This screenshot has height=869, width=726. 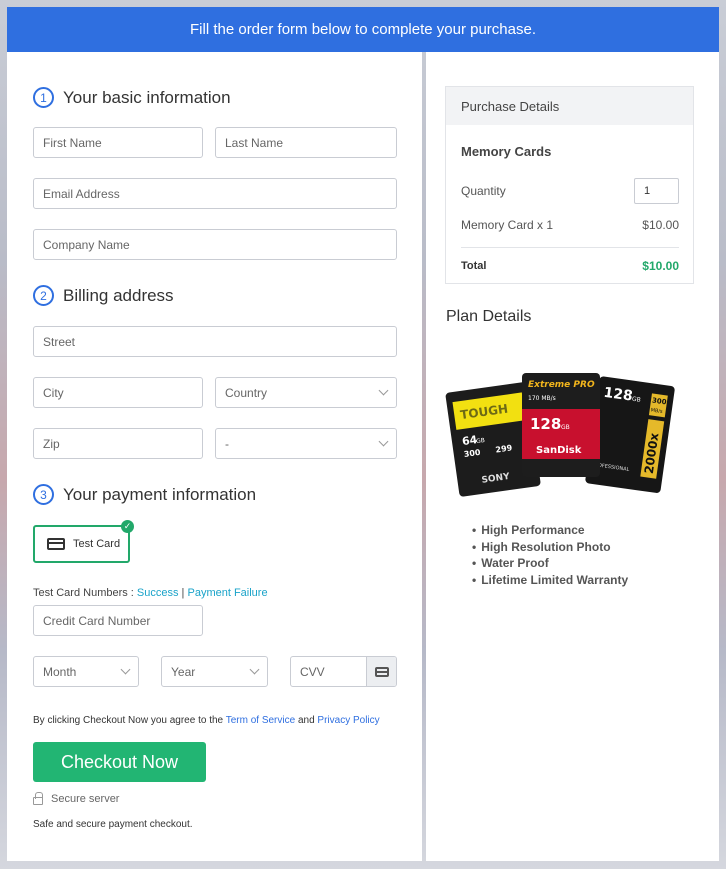 I want to click on card-number-input: Credit Card Number, so click(x=118, y=620).